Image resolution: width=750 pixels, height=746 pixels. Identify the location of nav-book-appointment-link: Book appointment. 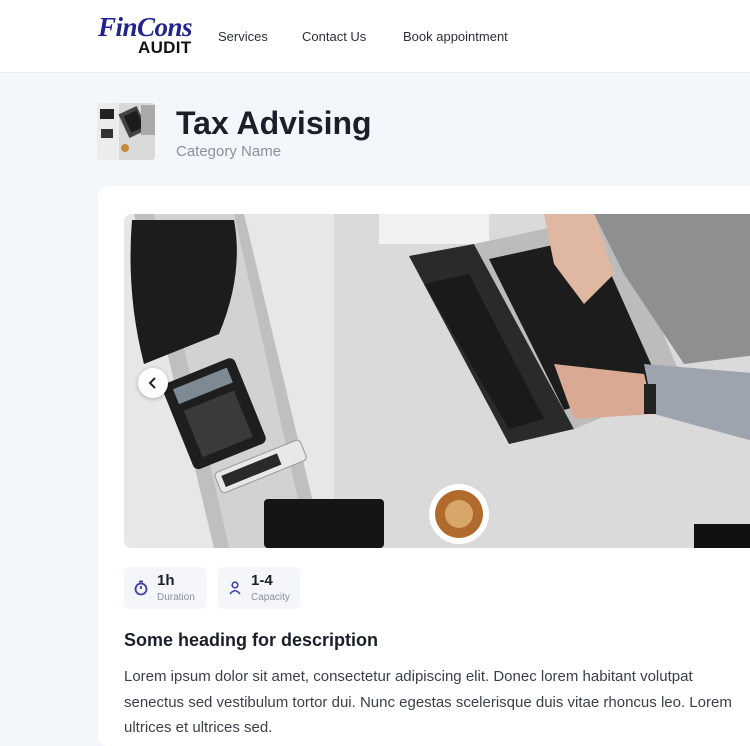
(455, 36).